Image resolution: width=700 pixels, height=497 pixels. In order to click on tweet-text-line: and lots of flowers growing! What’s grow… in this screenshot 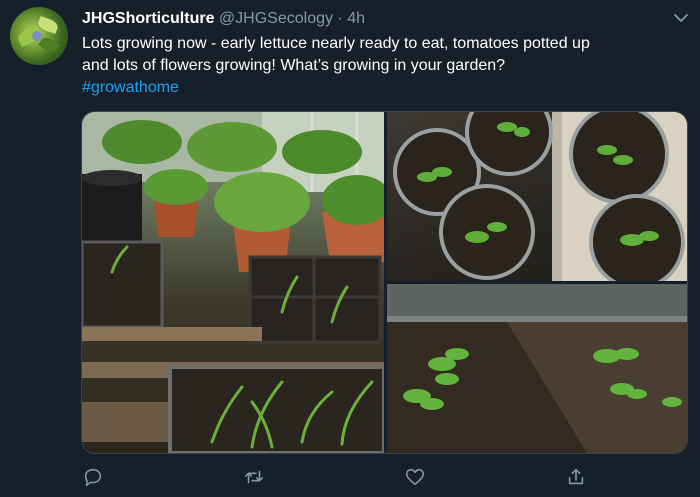, I will do `click(294, 65)`.